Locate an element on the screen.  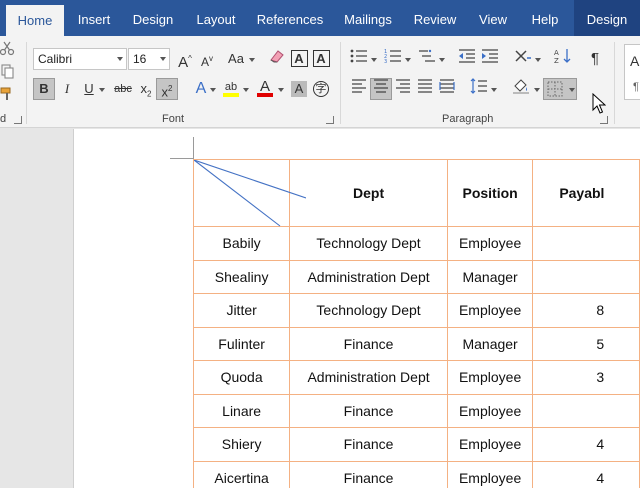
tab-review: Review is located at coordinates (435, 18).